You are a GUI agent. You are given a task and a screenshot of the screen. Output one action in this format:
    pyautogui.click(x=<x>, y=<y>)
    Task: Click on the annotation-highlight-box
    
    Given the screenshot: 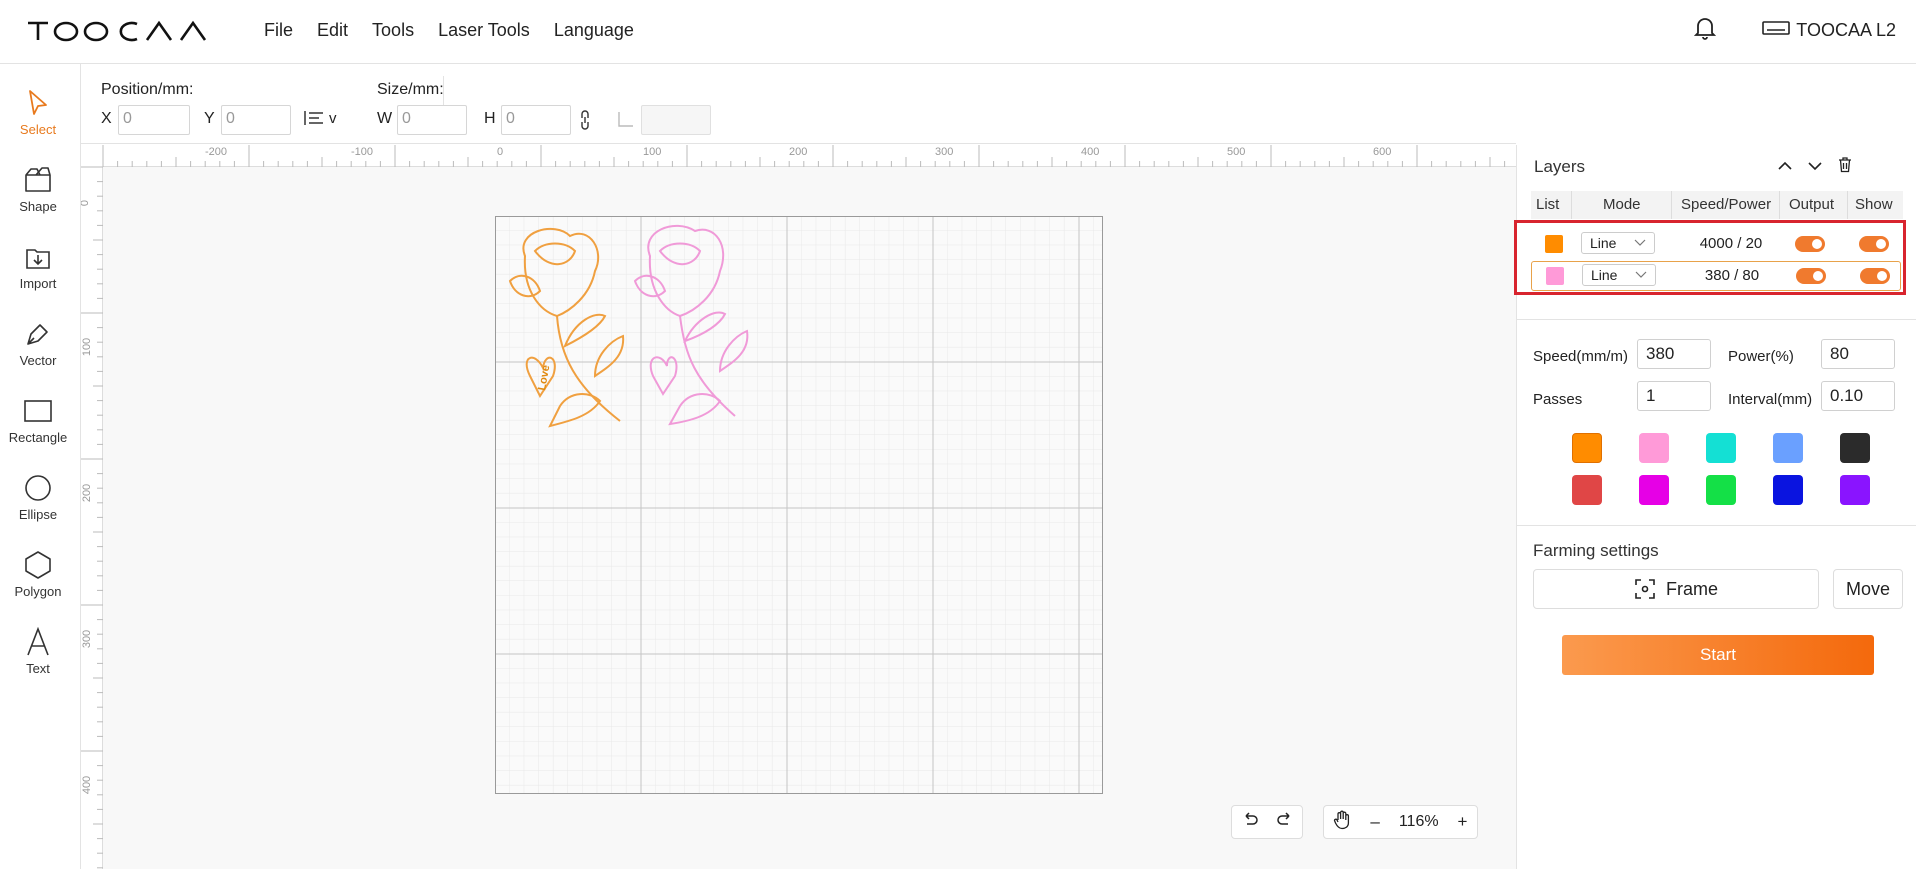 What is the action you would take?
    pyautogui.click(x=1710, y=257)
    